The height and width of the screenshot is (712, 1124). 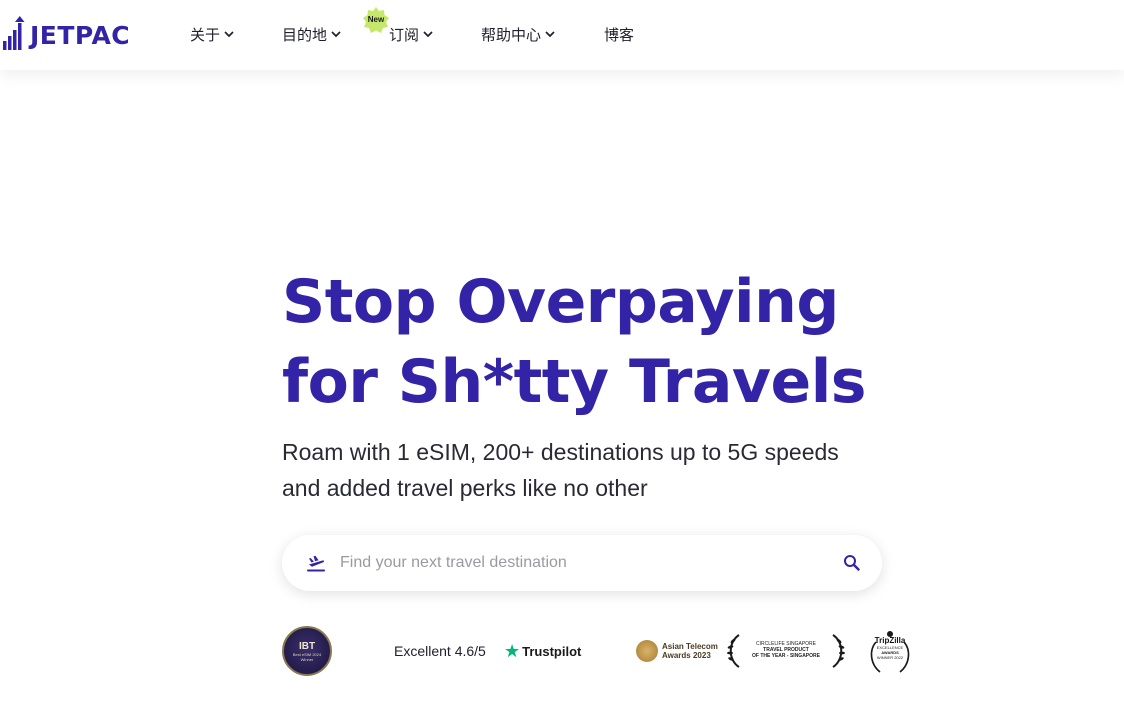 I want to click on search-input, so click(x=575, y=563).